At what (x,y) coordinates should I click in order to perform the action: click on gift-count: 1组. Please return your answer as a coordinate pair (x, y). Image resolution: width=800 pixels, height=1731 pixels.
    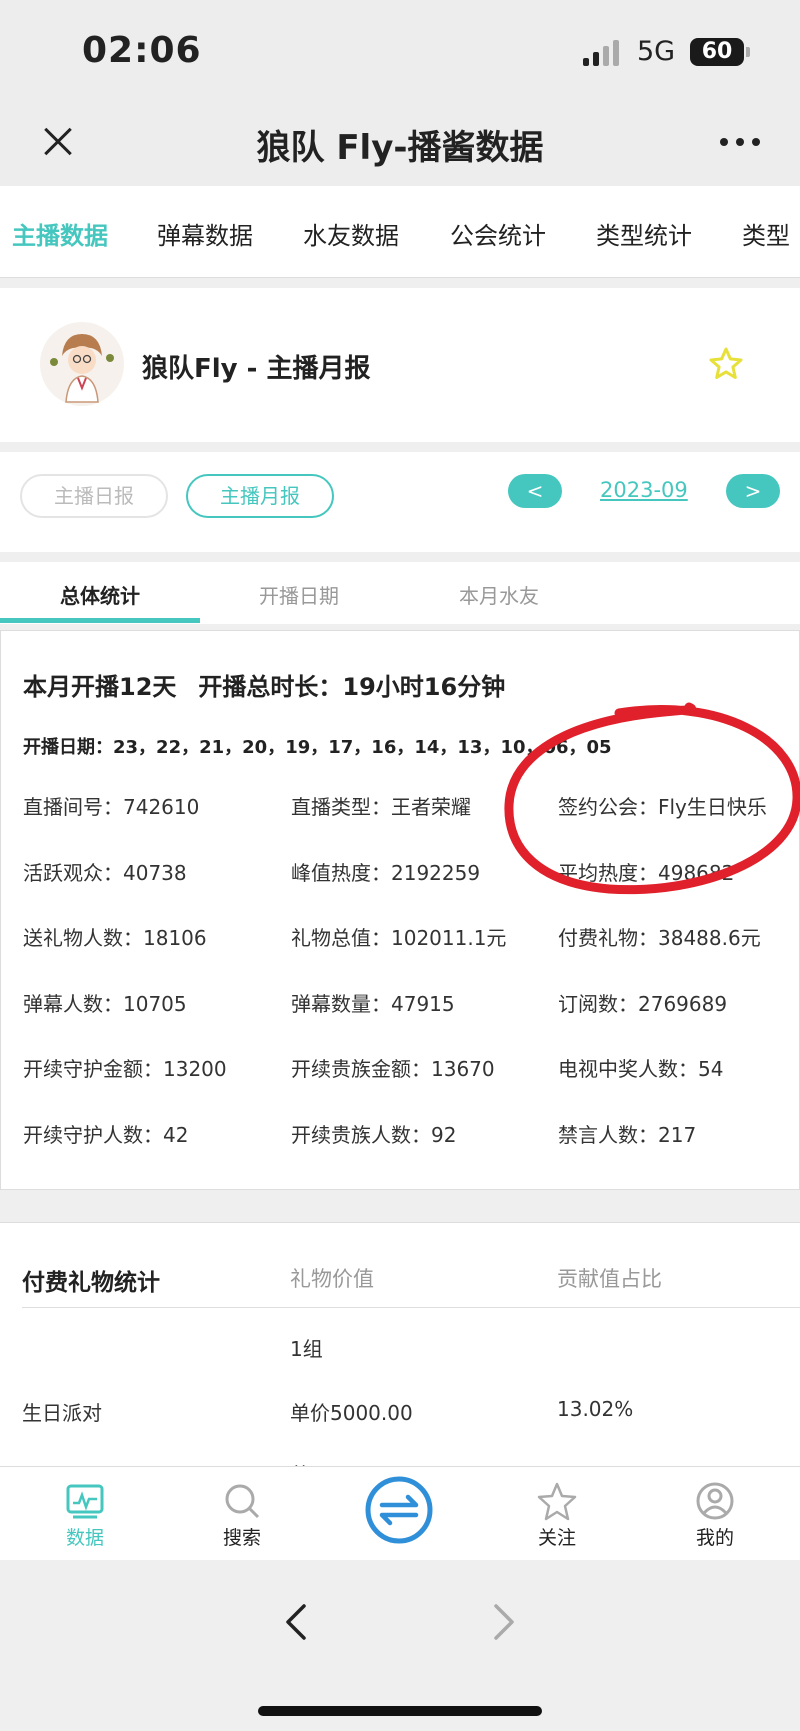
    Looking at the image, I should click on (306, 1349).